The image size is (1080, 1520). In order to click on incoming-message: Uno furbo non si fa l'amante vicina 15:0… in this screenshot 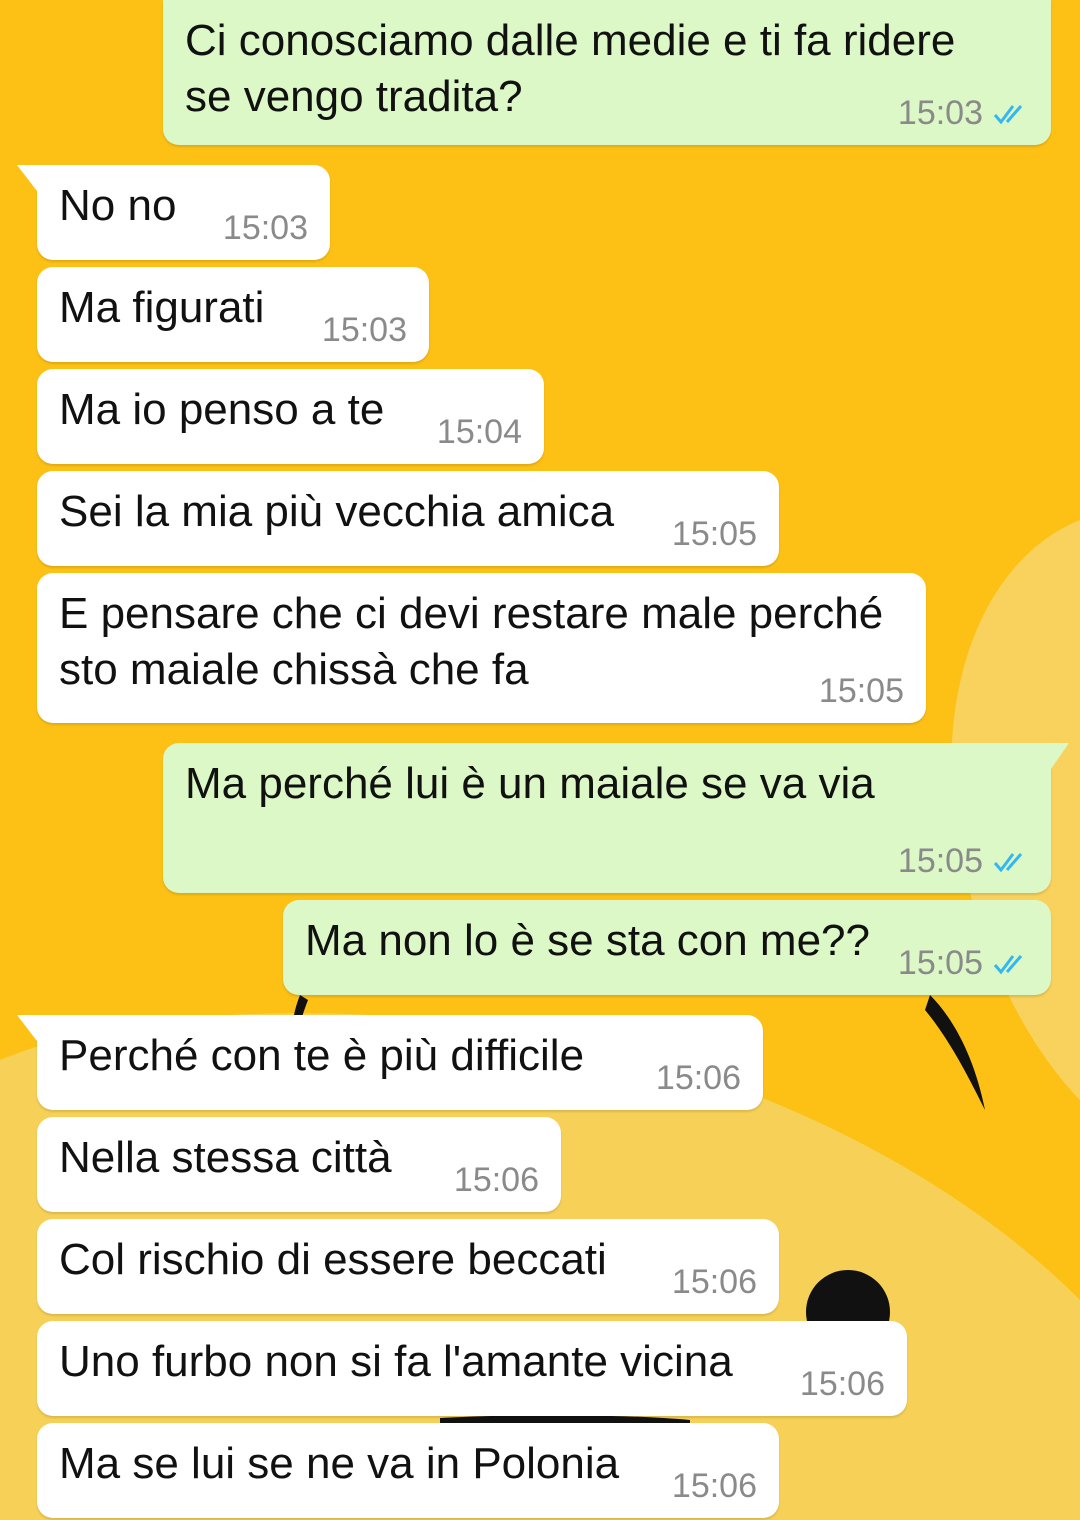, I will do `click(472, 1368)`.